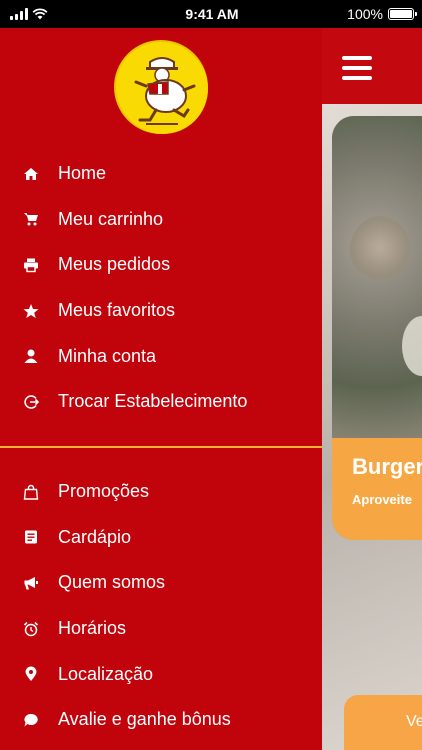 This screenshot has width=422, height=750. I want to click on shopping-bag-icon, so click(31, 492).